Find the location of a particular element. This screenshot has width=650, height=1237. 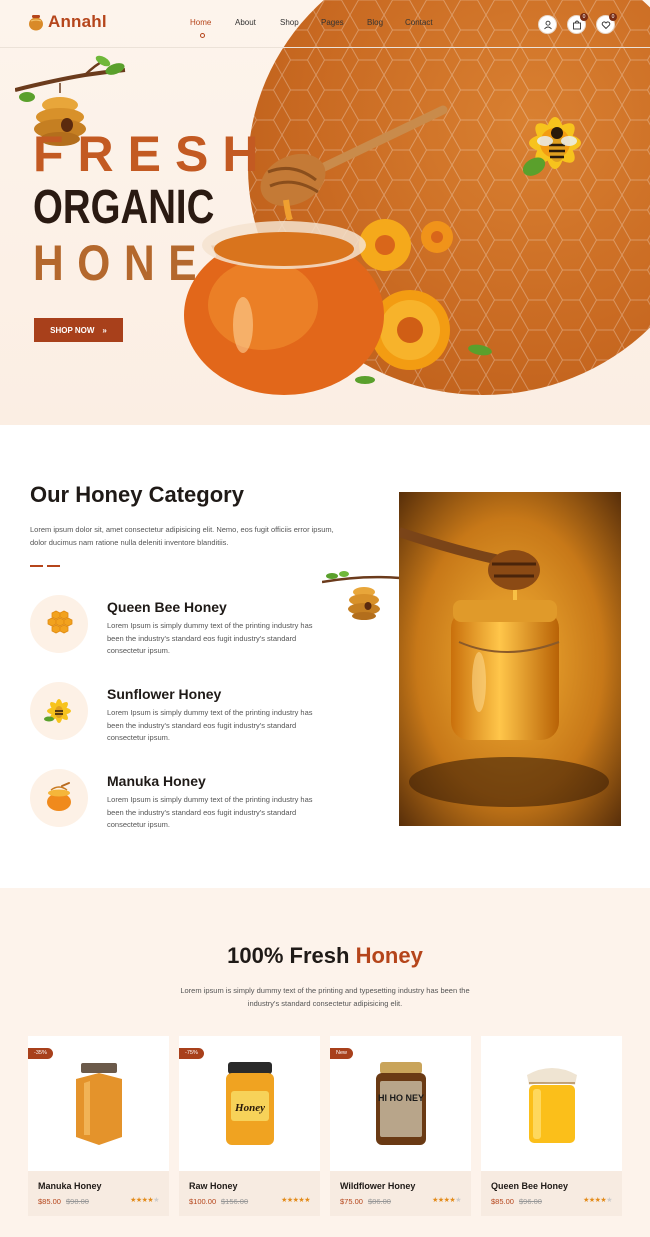

shop-now-label: SHOP NOW is located at coordinates (72, 330).